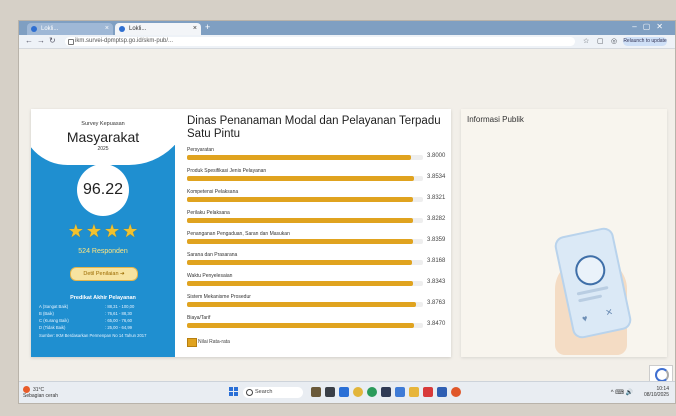 The image size is (676, 416). I want to click on predicate-row: D (Tidak Baik): 25,00 - 64,99, so click(104, 327).